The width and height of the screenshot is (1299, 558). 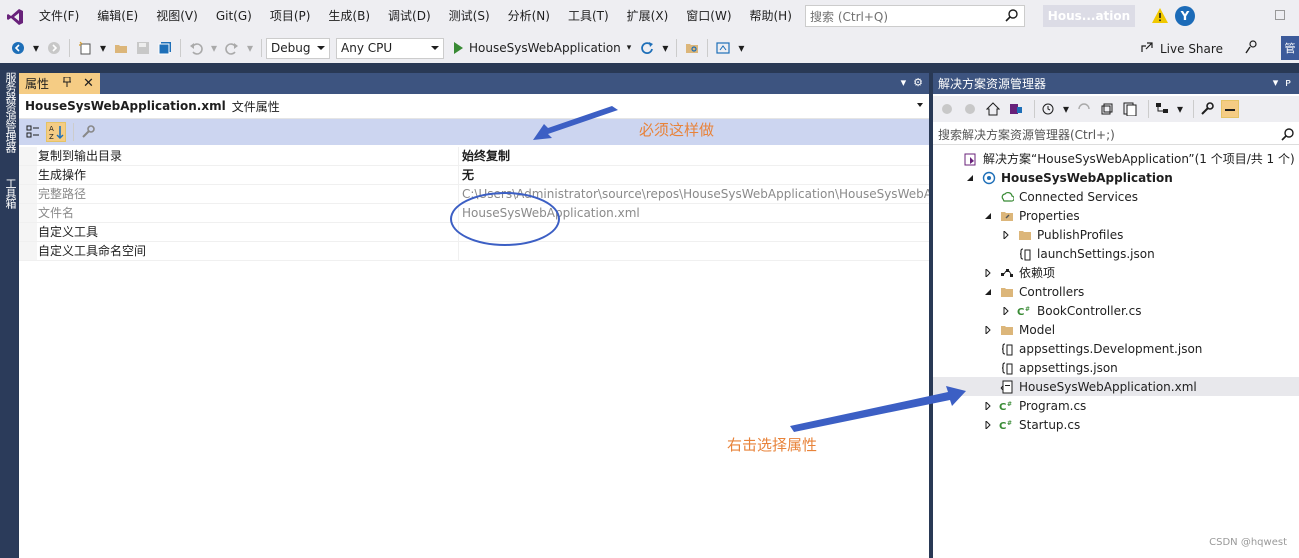 What do you see at coordinates (1116, 291) in the screenshot?
I see `tree-item: Controllers` at bounding box center [1116, 291].